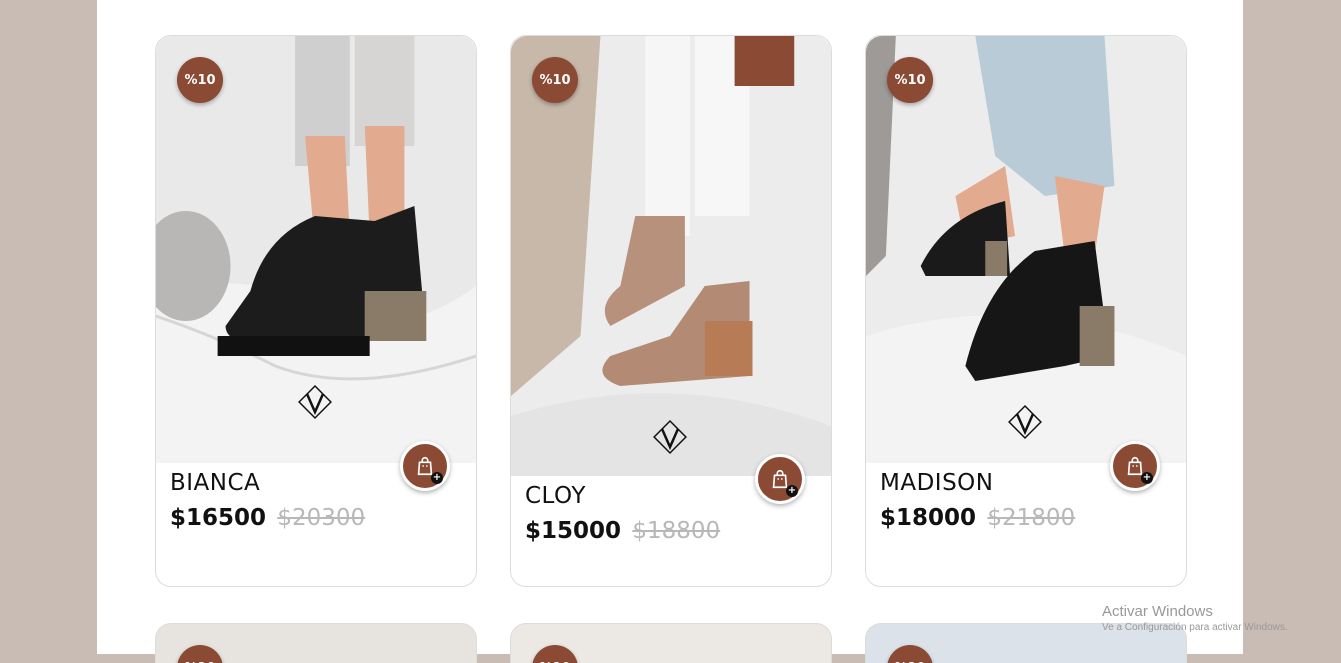 The height and width of the screenshot is (663, 1341). Describe the element at coordinates (937, 483) in the screenshot. I see `product-name: MADISON` at that location.